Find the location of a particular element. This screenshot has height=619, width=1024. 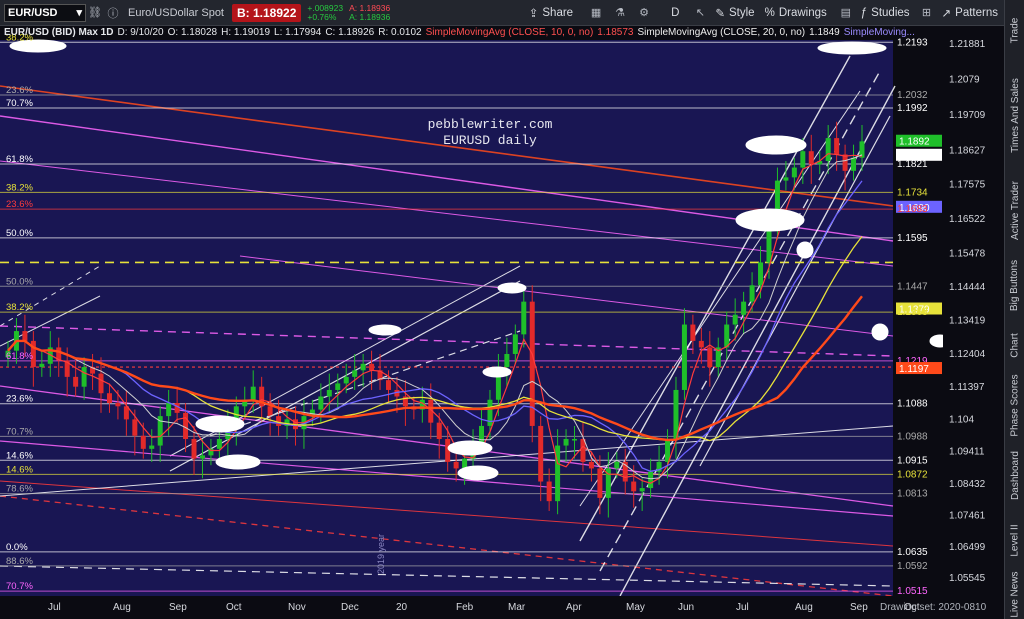

side-tab-dashboard: Dashboard is located at coordinates (1014, 475).